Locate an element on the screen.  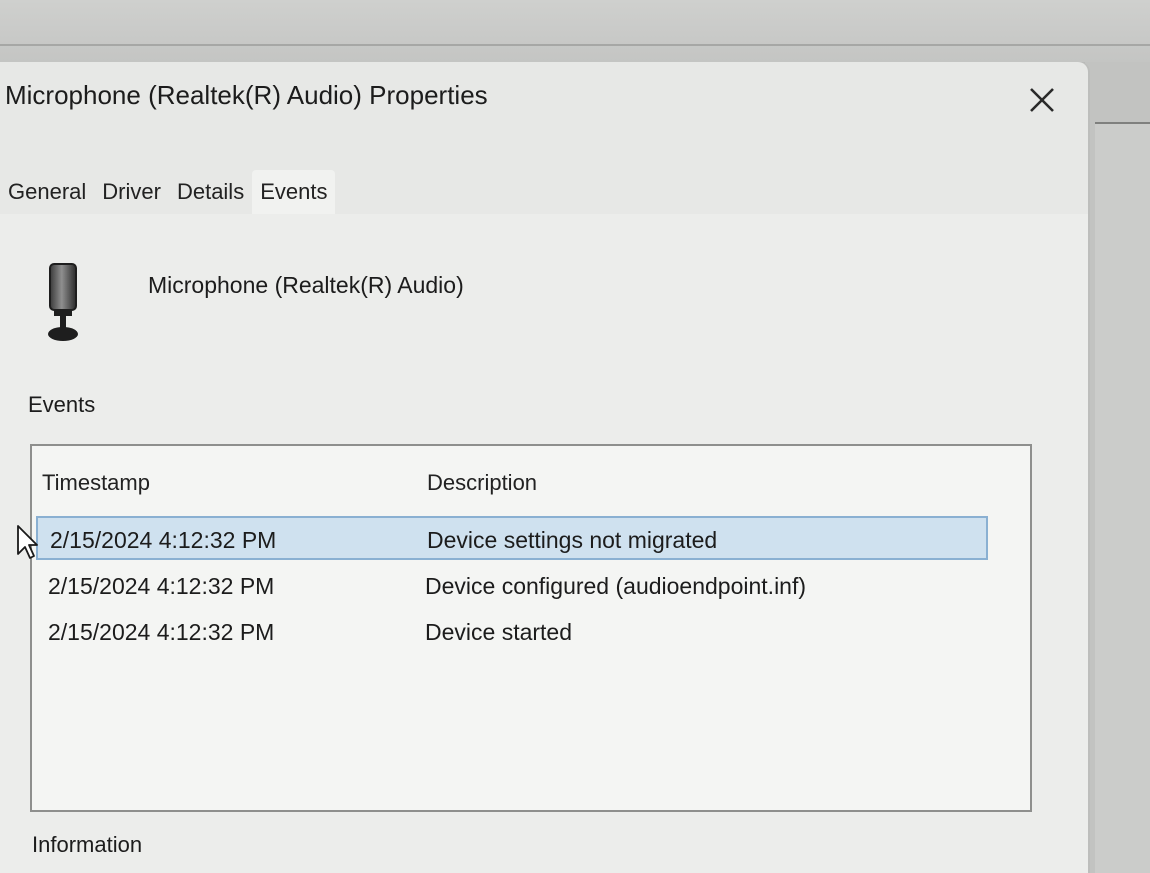
tab-general: General is located at coordinates (47, 192).